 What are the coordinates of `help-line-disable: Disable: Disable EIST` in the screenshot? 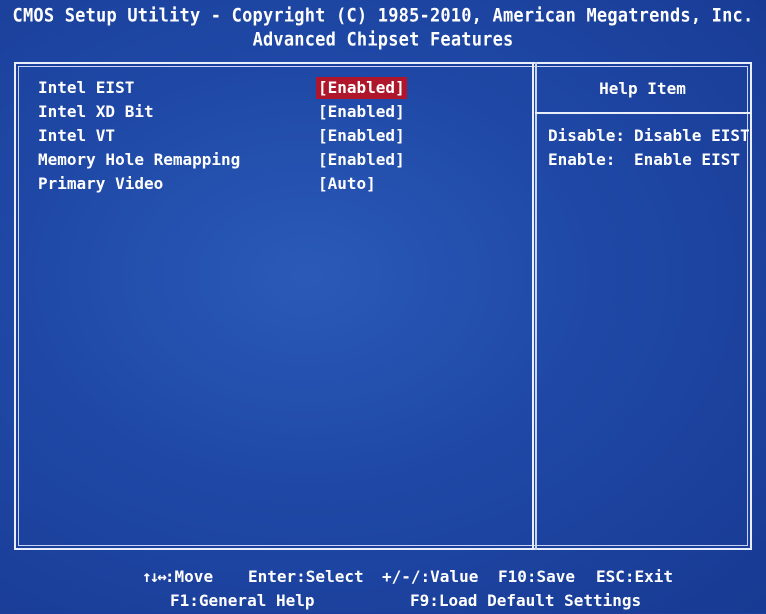 It's located at (649, 136).